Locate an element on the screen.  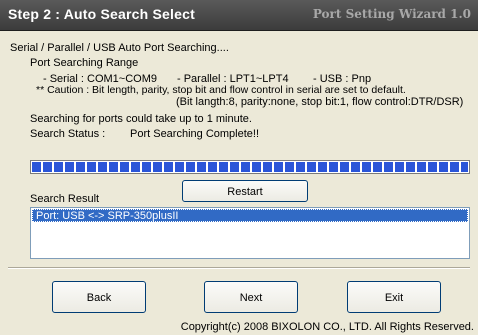
restart-button: Restart is located at coordinates (245, 191).